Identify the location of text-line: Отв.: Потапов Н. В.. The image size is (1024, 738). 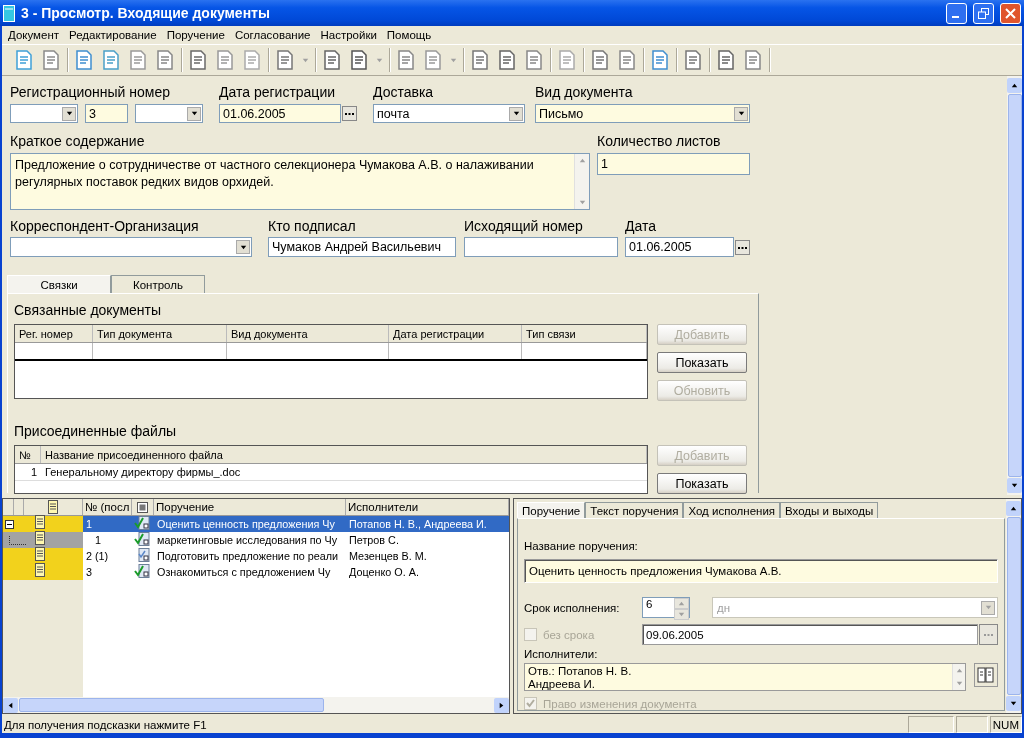
(580, 671).